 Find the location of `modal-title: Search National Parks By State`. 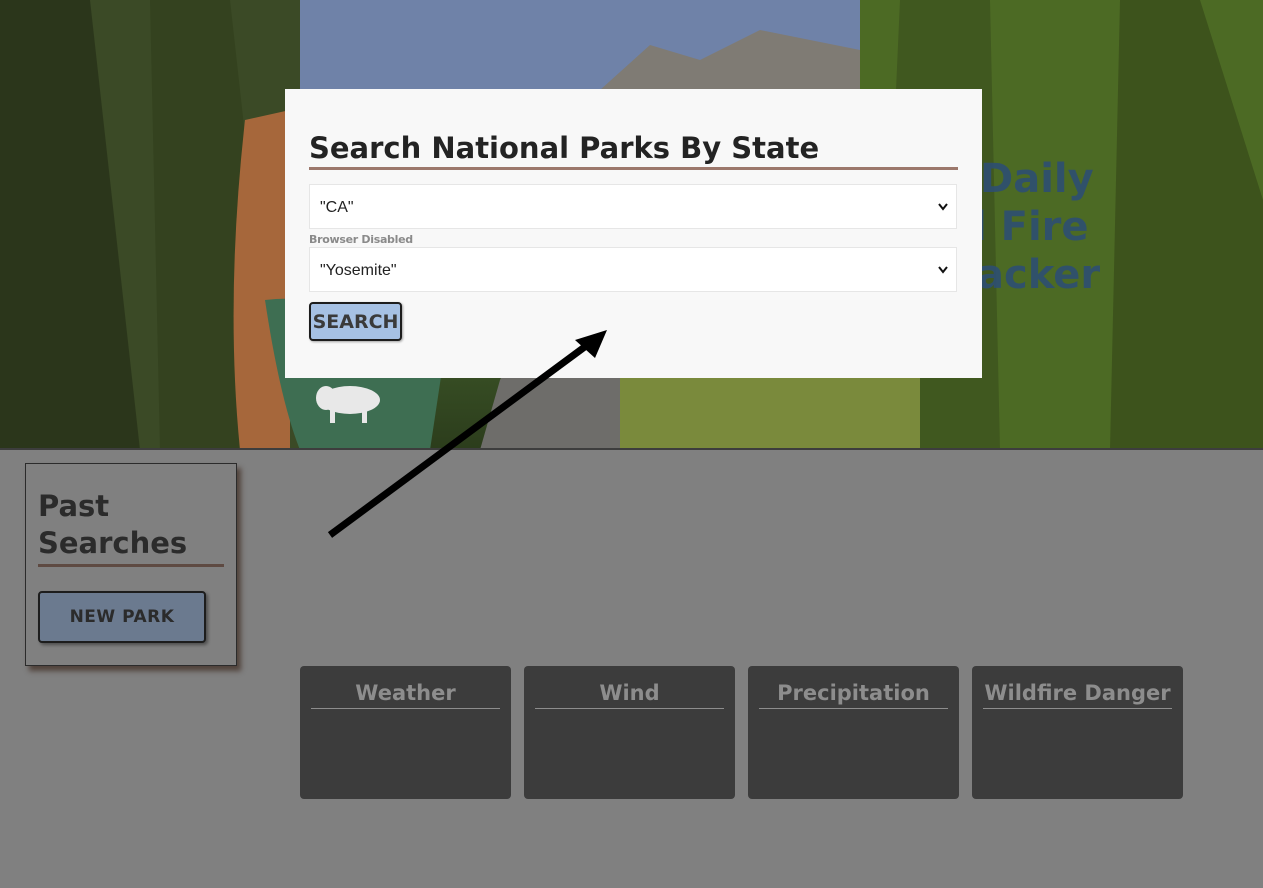

modal-title: Search National Parks By State is located at coordinates (633, 149).